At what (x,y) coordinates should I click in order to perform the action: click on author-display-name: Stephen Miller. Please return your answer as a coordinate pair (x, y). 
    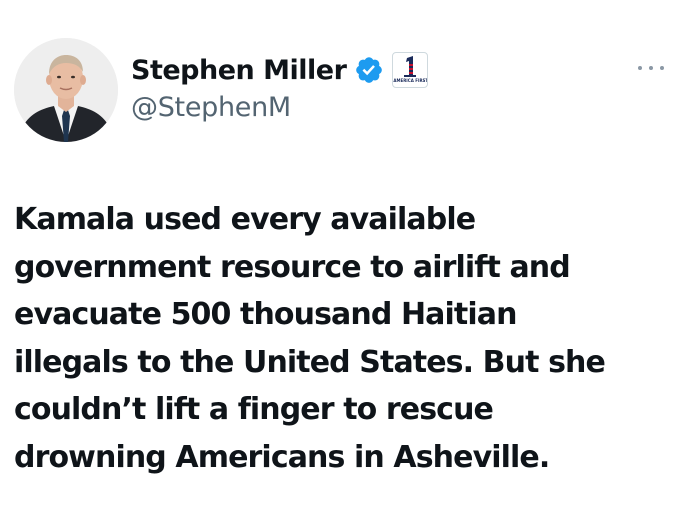
    Looking at the image, I should click on (239, 70).